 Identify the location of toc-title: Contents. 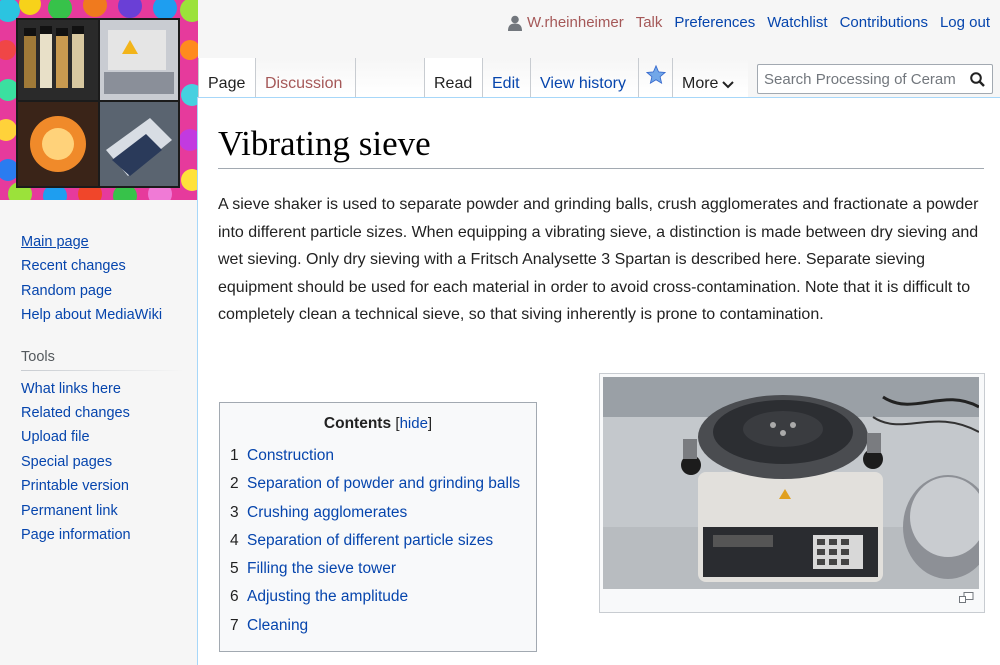
(357, 423).